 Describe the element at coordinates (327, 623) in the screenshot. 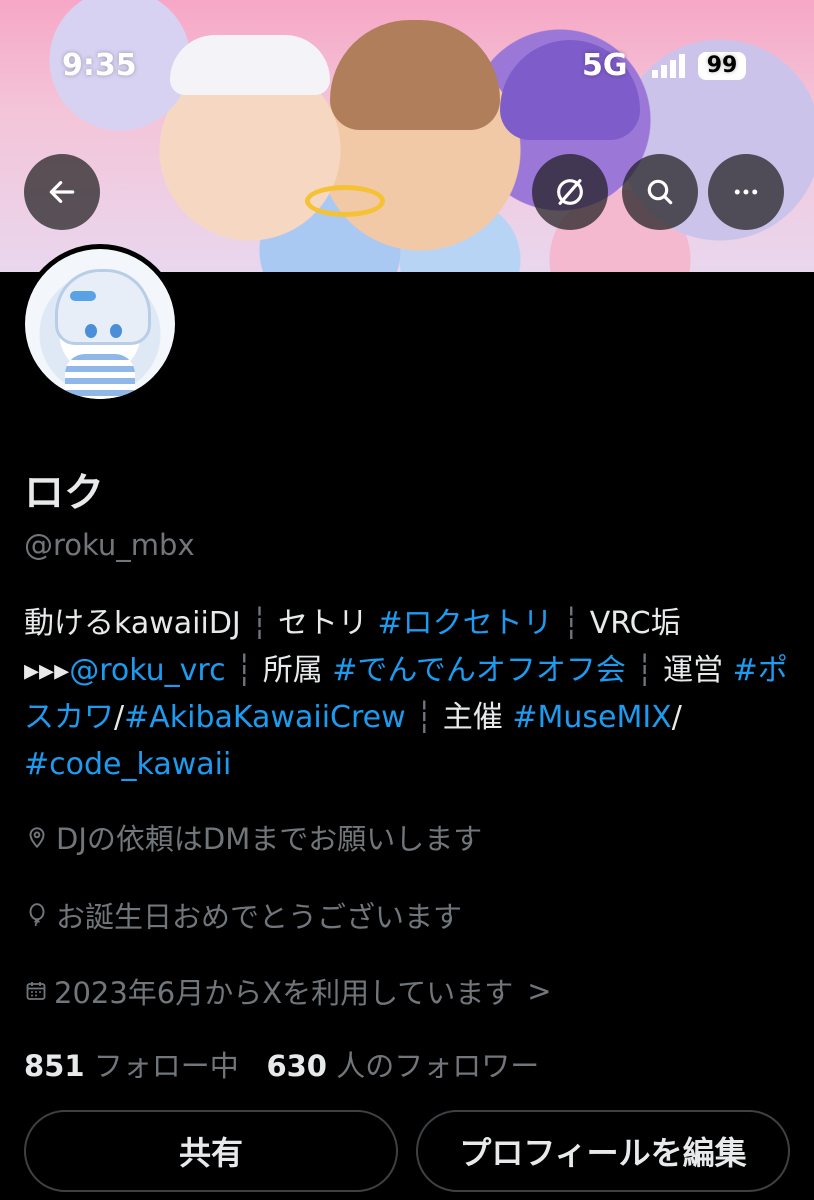

I see `bio-text: セトリ` at that location.